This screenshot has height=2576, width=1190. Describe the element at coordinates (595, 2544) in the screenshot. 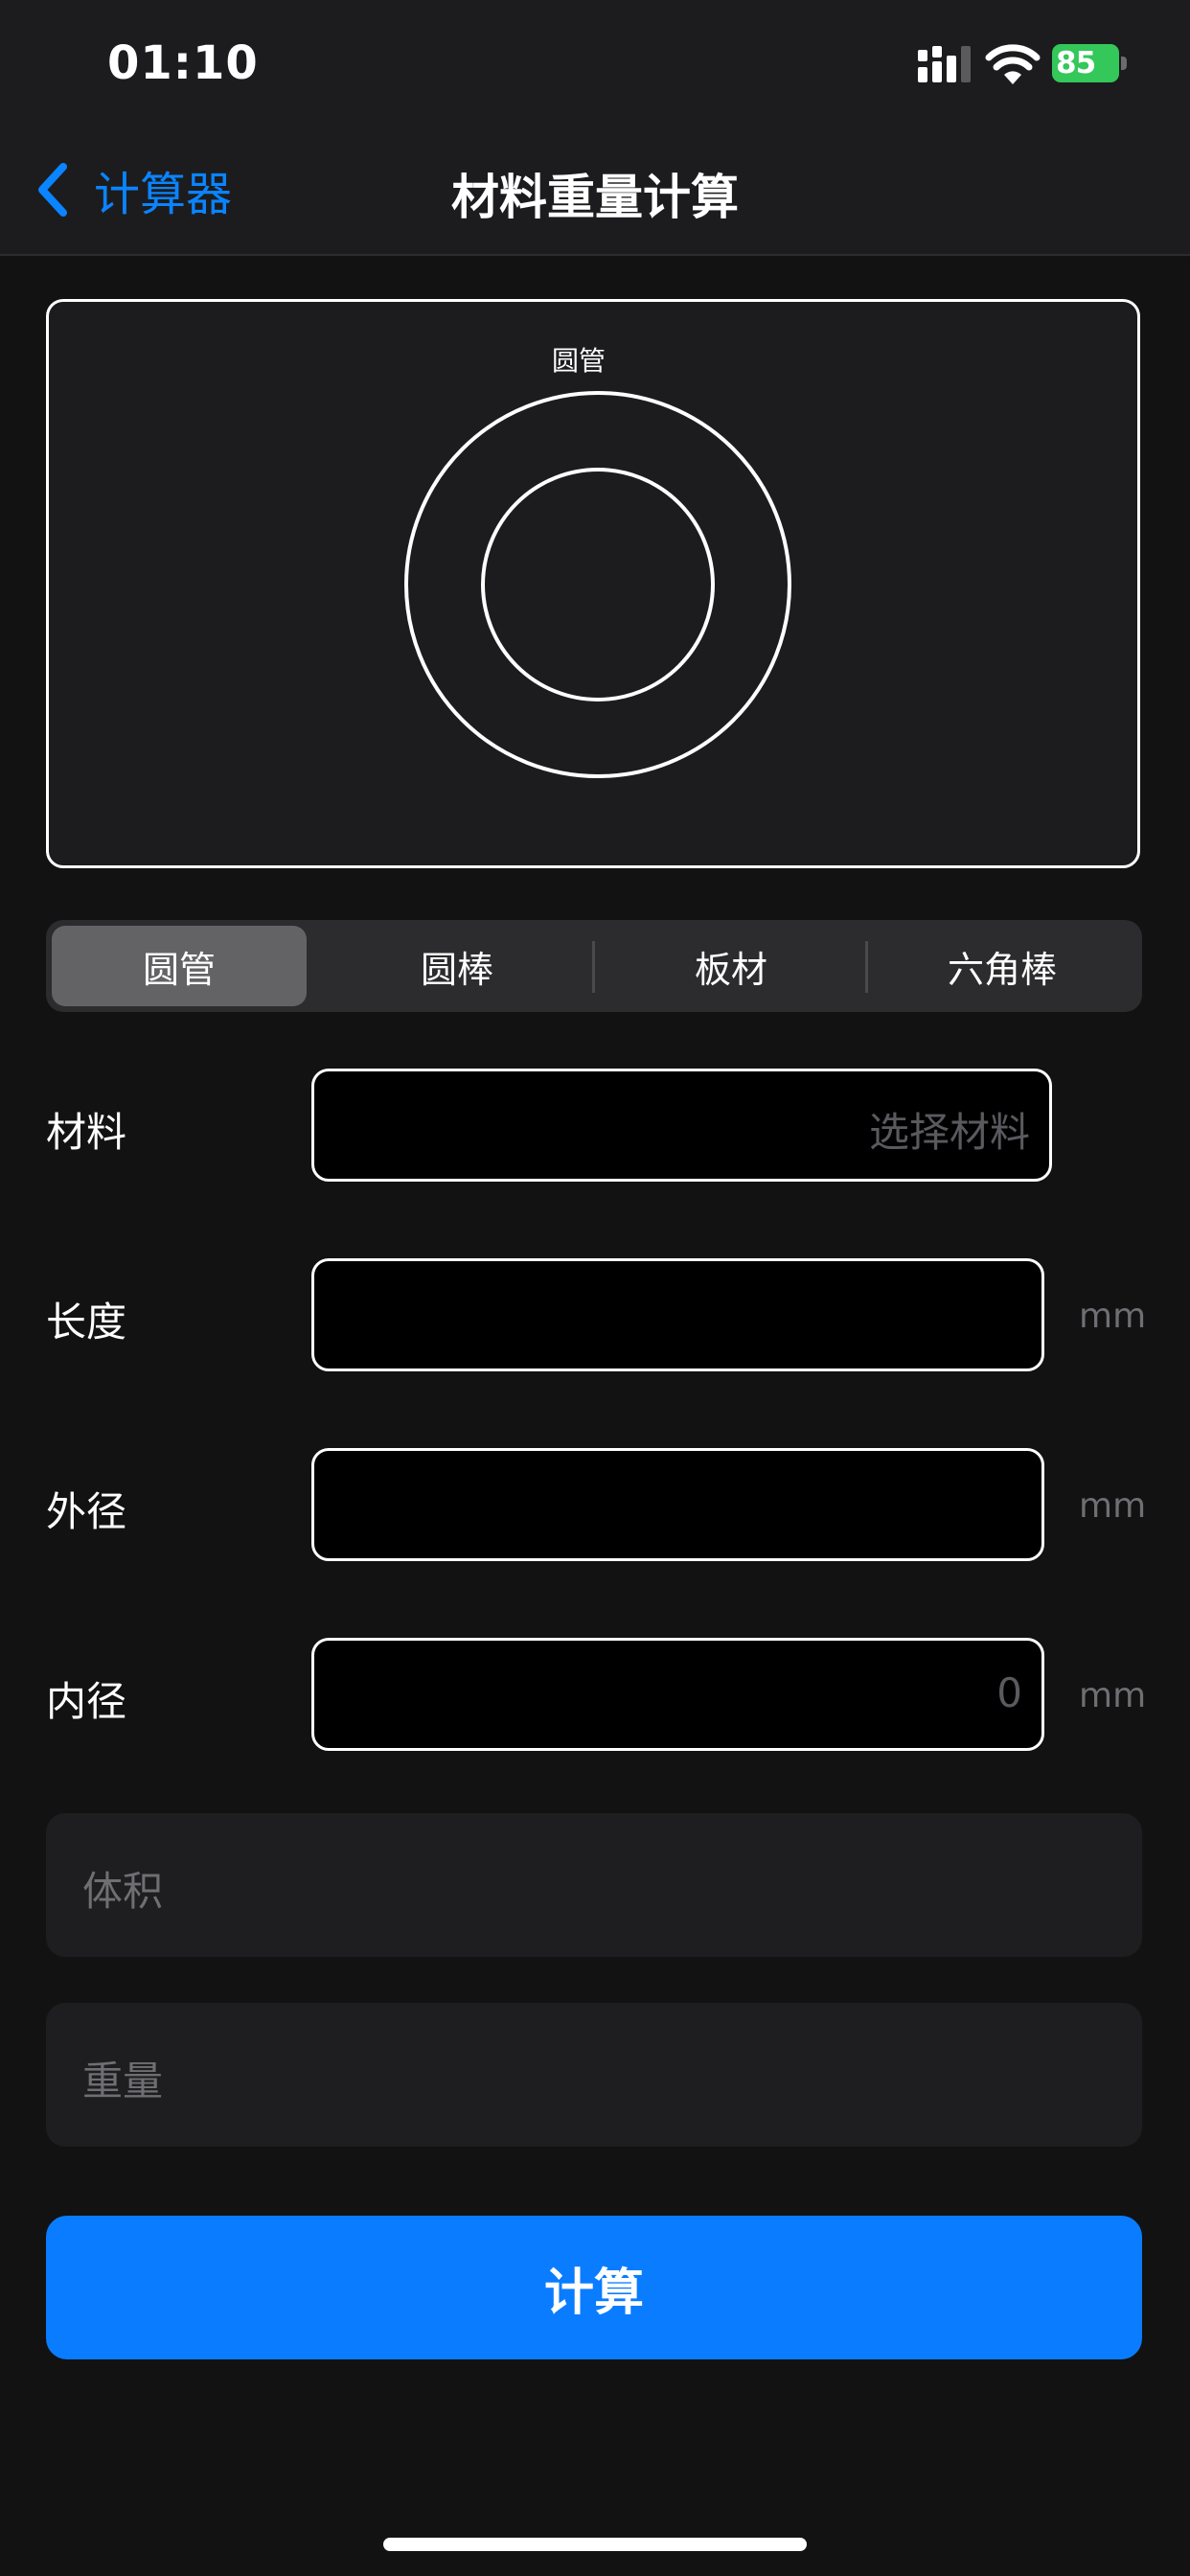

I see `home-indicator` at that location.